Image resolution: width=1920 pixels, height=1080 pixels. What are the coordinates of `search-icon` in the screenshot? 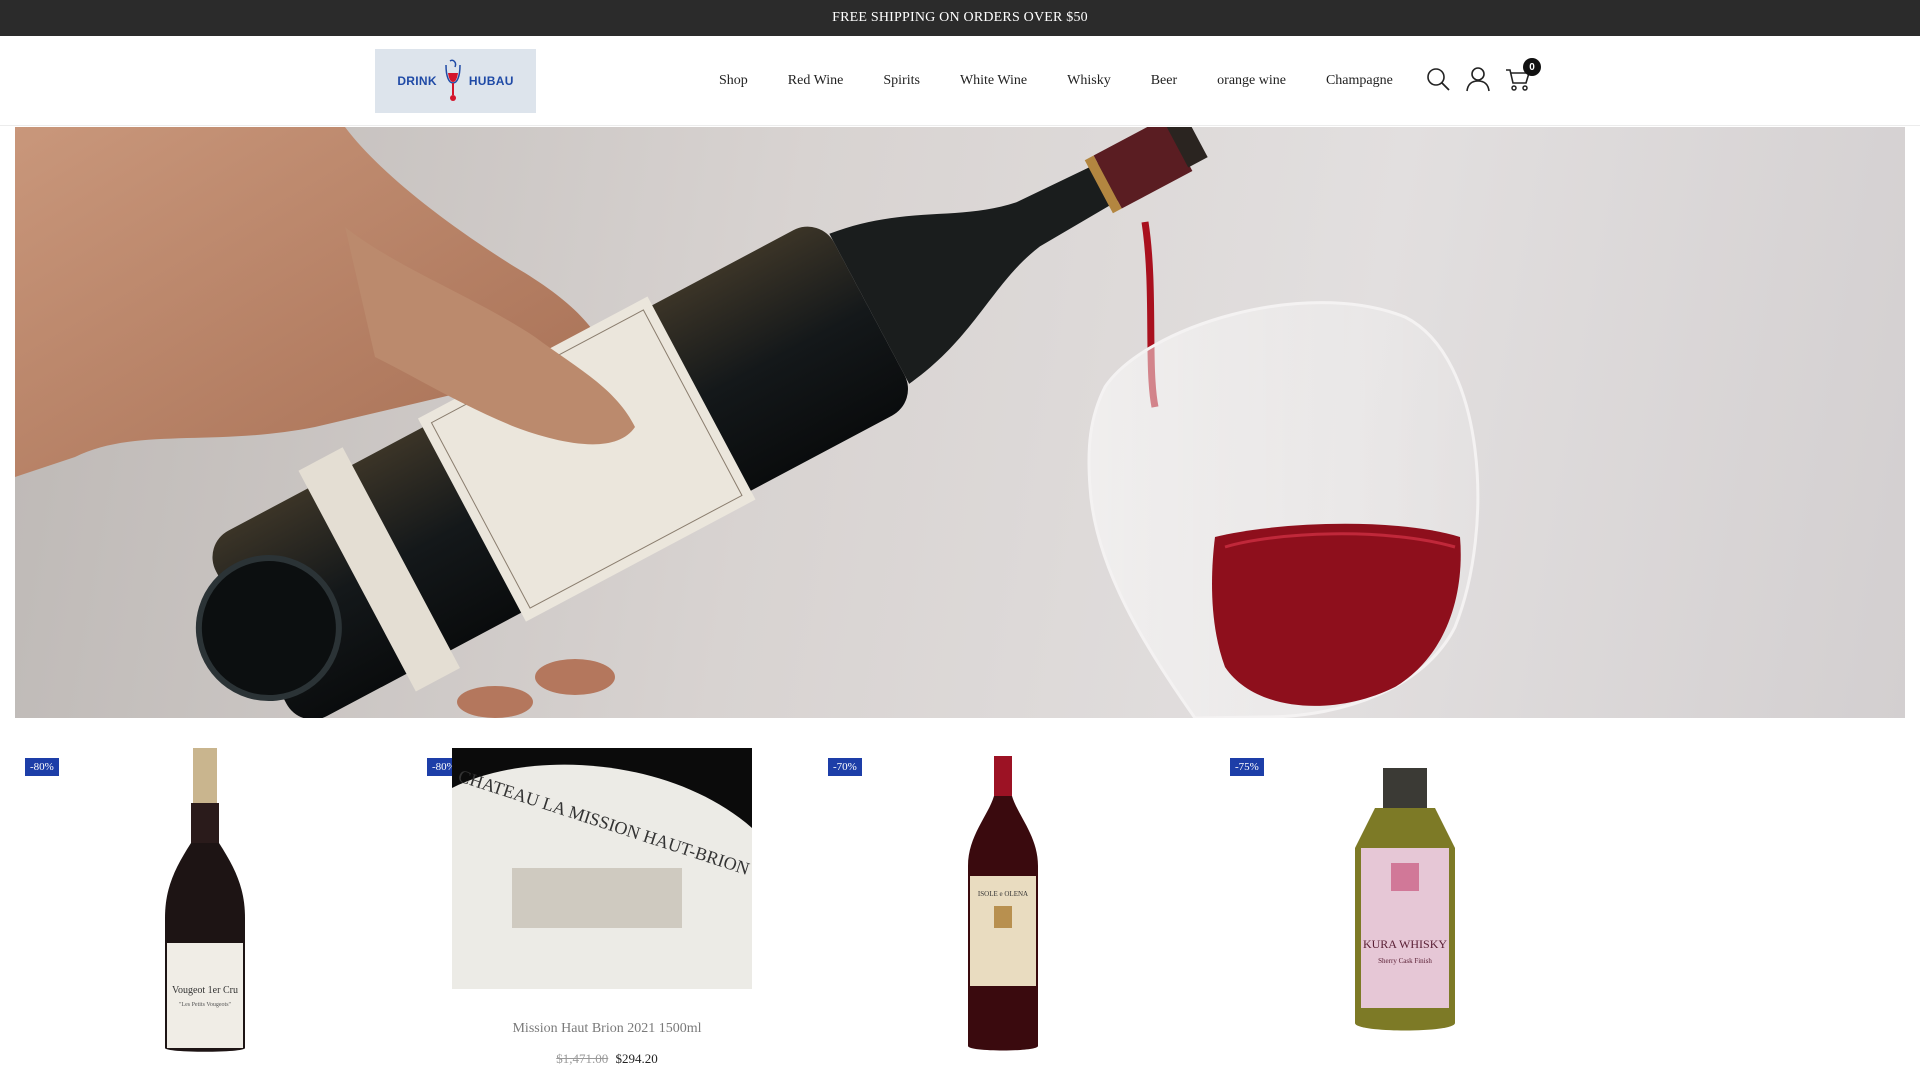 It's located at (1438, 79).